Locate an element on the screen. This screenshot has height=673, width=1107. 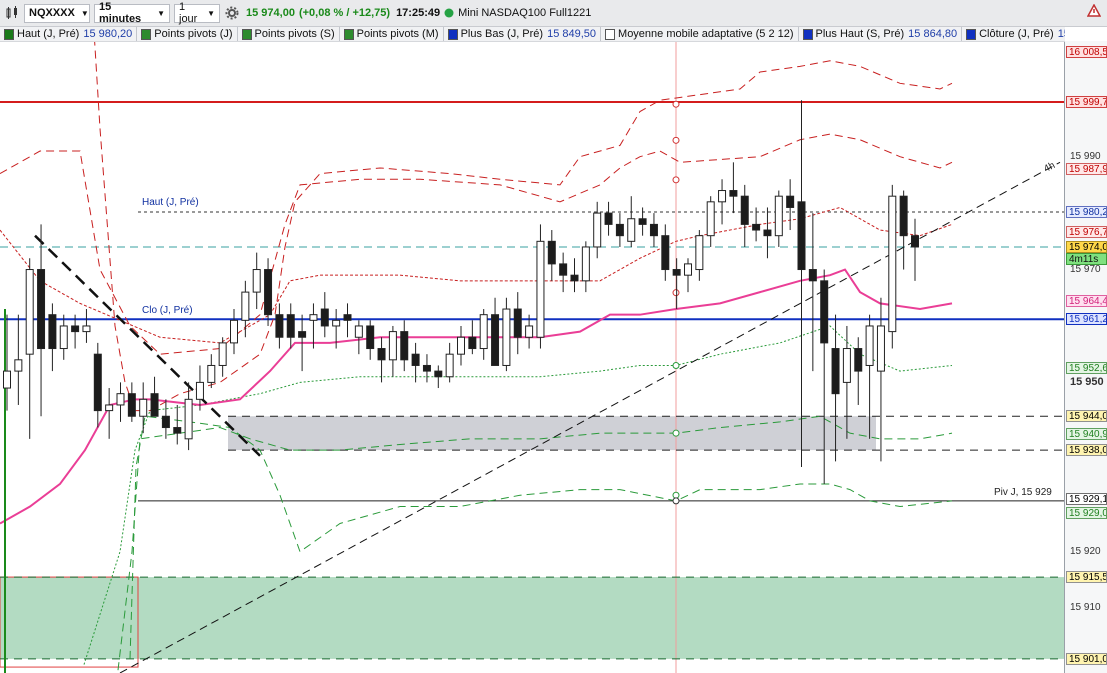
price-marker-label: 15 976,7 is located at coordinates (1086, 231).